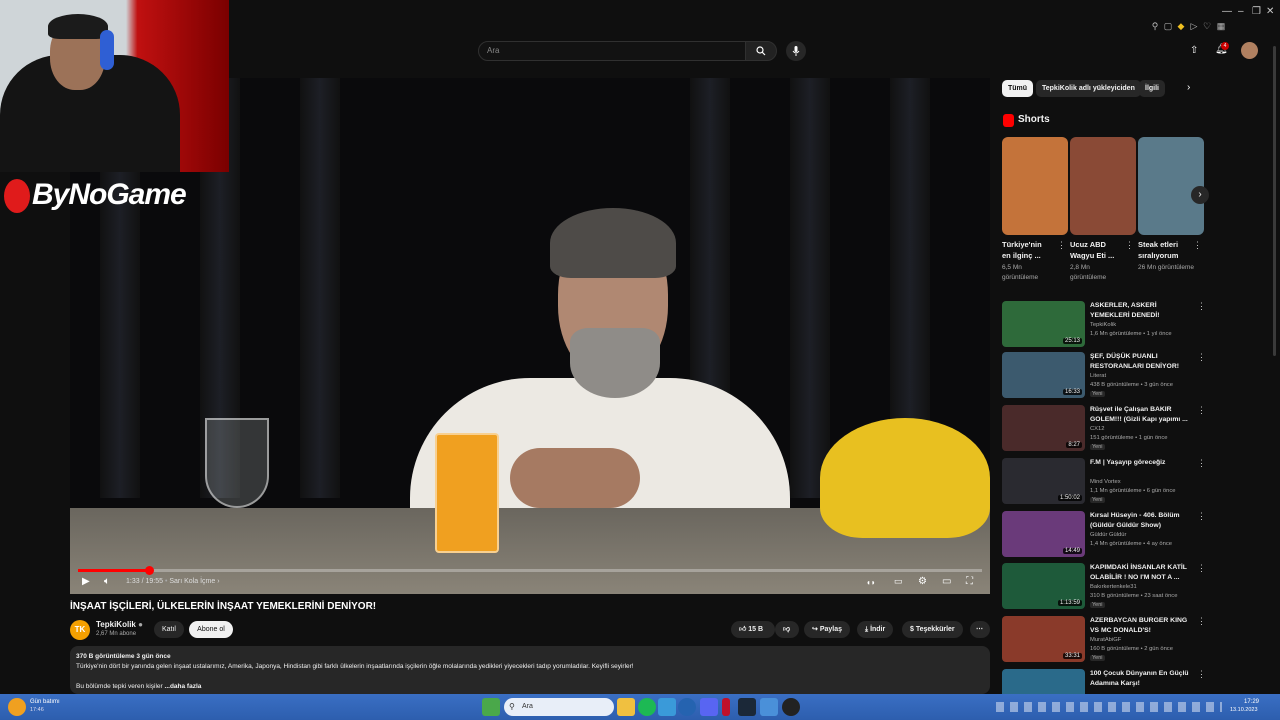 The image size is (1280, 720). Describe the element at coordinates (875, 629) in the screenshot. I see `download-button: ⤓ İndir` at that location.